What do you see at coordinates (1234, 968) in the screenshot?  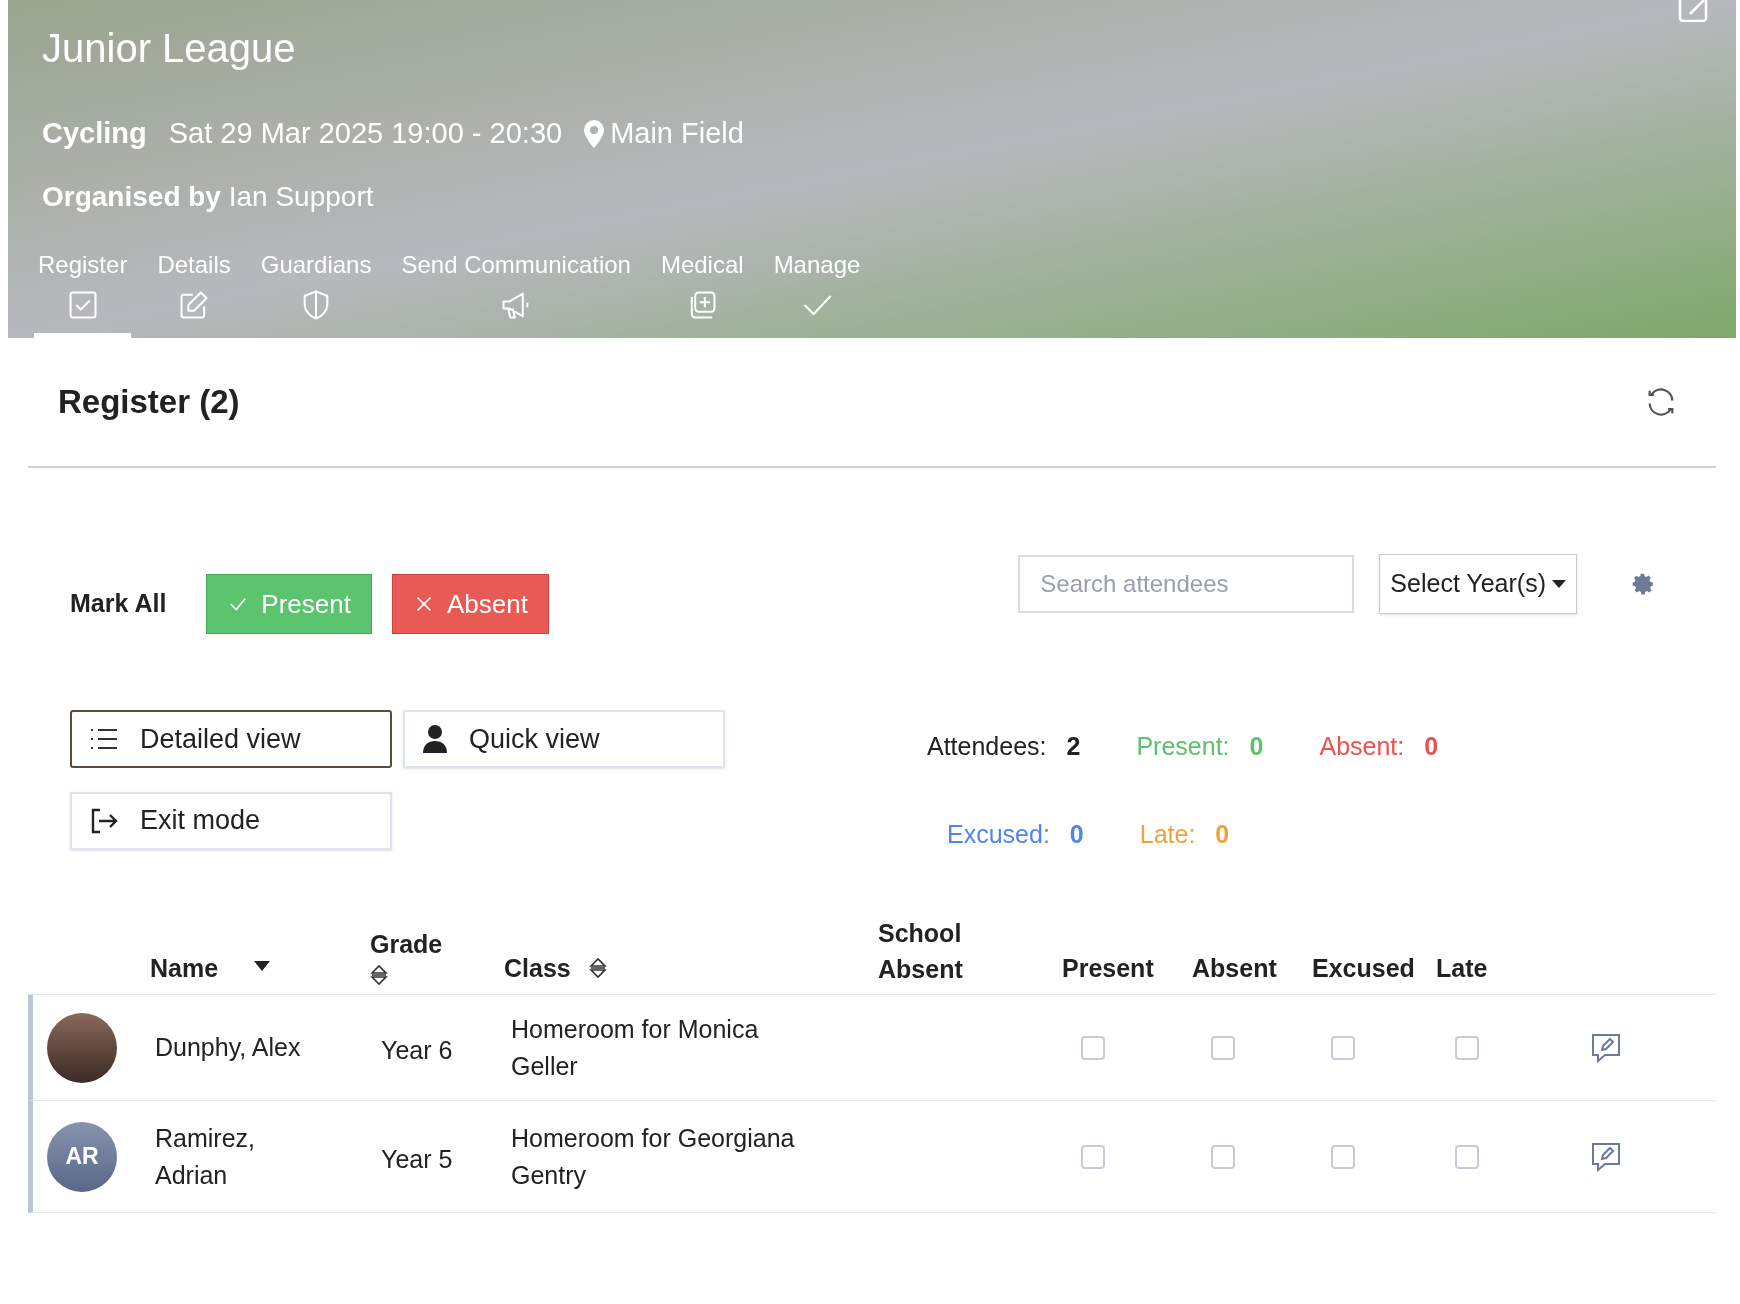 I see `column-header: Absent` at bounding box center [1234, 968].